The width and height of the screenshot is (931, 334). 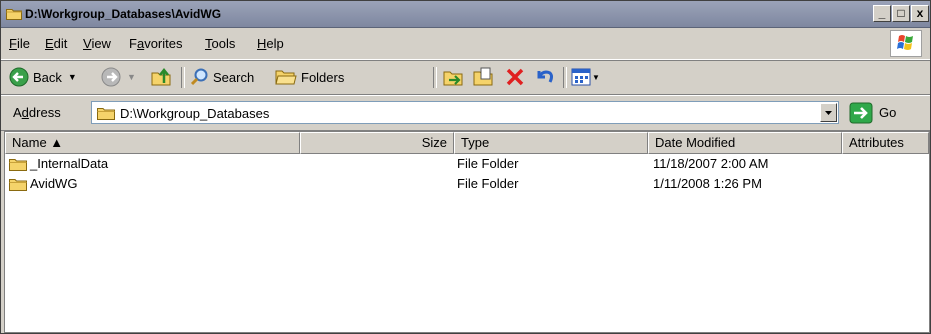 What do you see at coordinates (581, 77) in the screenshot?
I see `views-icon` at bounding box center [581, 77].